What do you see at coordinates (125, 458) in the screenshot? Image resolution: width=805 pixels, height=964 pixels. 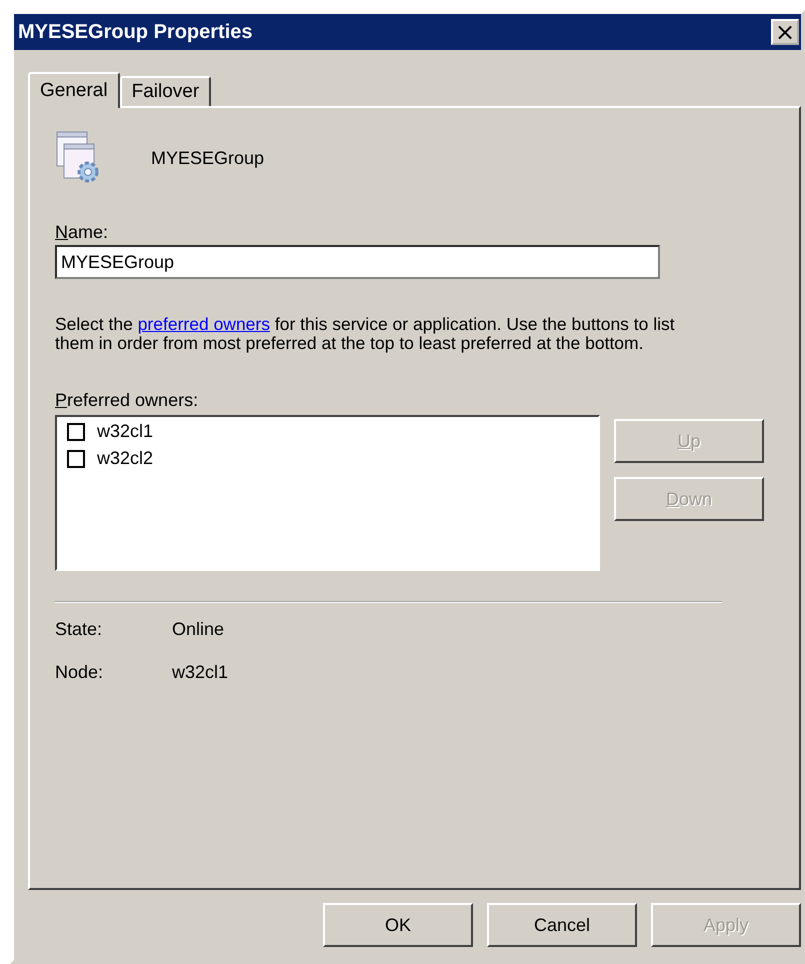 I see `owner-name: w32cl2` at bounding box center [125, 458].